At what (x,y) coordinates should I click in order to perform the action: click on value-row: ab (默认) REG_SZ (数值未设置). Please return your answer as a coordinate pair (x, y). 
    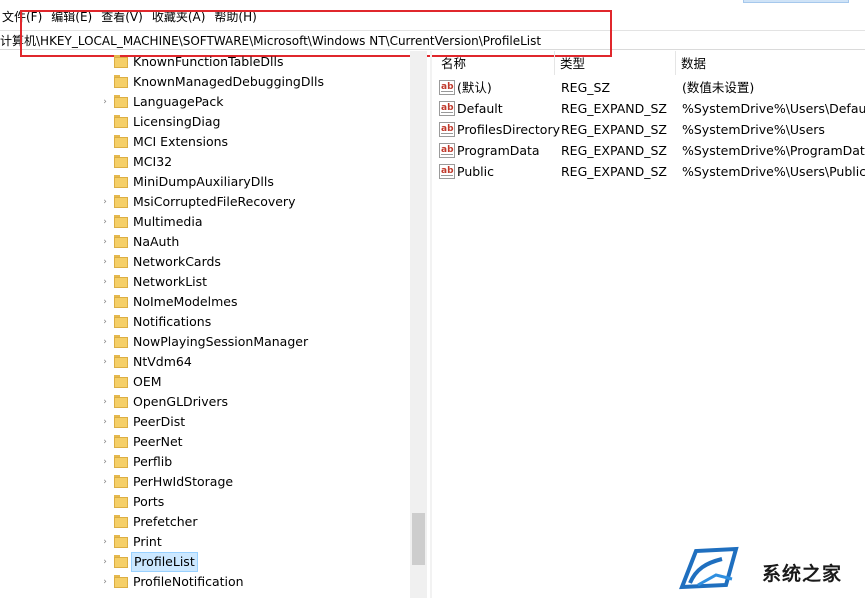
    Looking at the image, I should click on (649, 87).